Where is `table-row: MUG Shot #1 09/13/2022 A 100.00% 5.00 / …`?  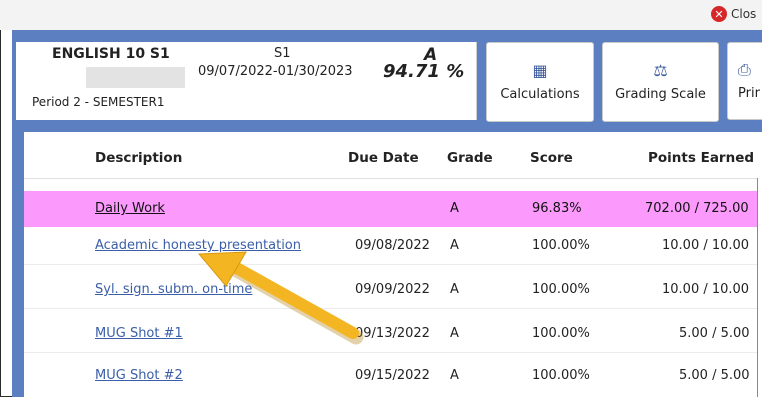
table-row: MUG Shot #1 09/13/2022 A 100.00% 5.00 / … is located at coordinates (393, 334).